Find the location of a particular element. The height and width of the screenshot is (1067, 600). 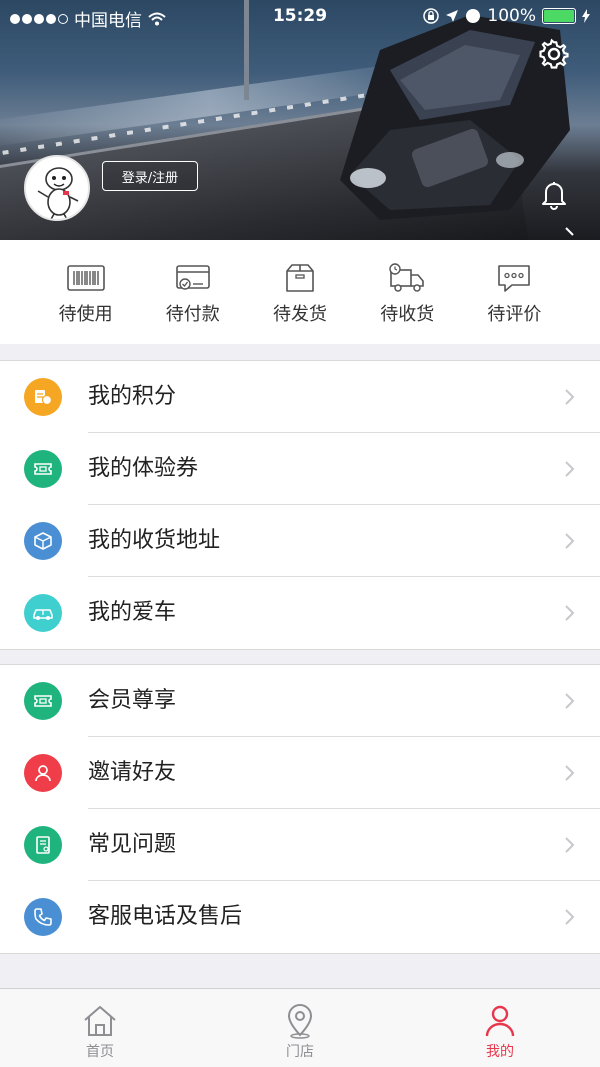

user-icon is located at coordinates (43, 773).